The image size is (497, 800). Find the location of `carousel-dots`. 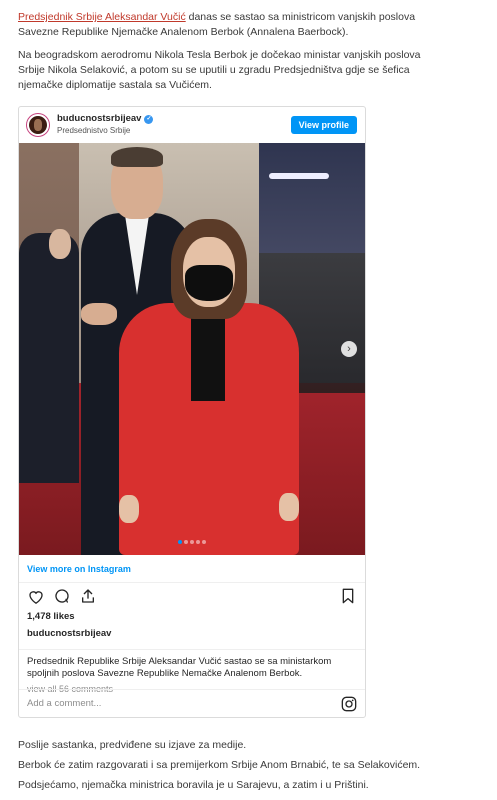

carousel-dots is located at coordinates (192, 541).